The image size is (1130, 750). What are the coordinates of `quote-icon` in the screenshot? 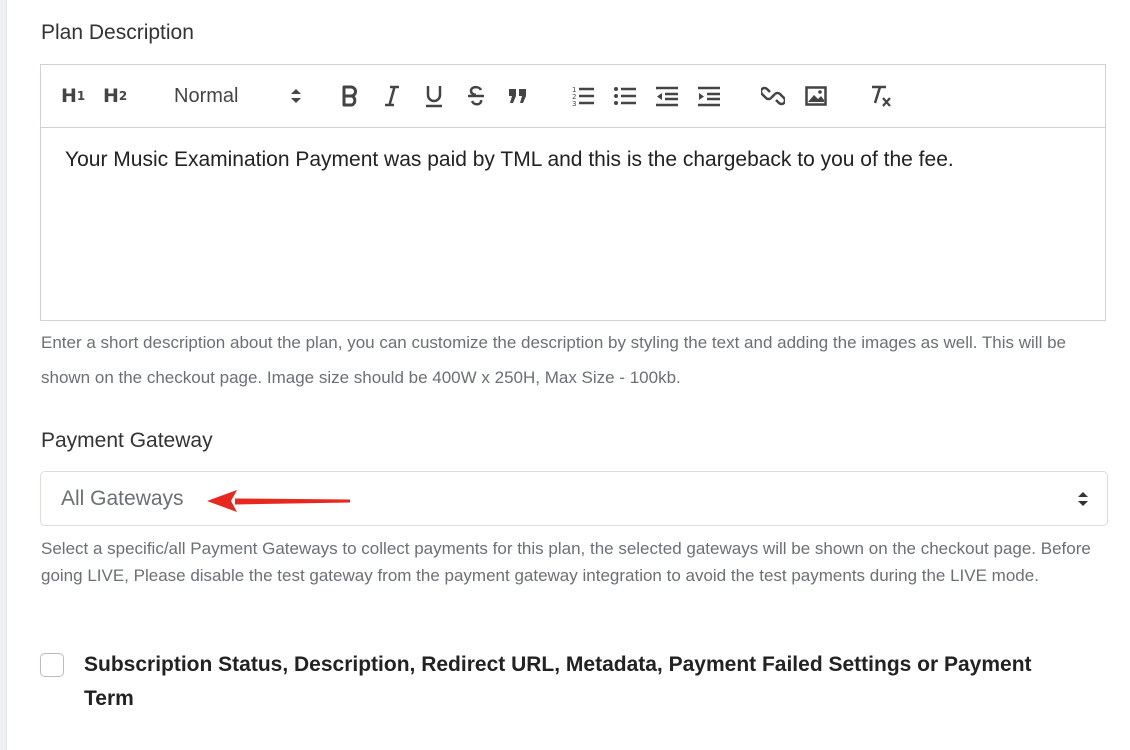 It's located at (518, 96).